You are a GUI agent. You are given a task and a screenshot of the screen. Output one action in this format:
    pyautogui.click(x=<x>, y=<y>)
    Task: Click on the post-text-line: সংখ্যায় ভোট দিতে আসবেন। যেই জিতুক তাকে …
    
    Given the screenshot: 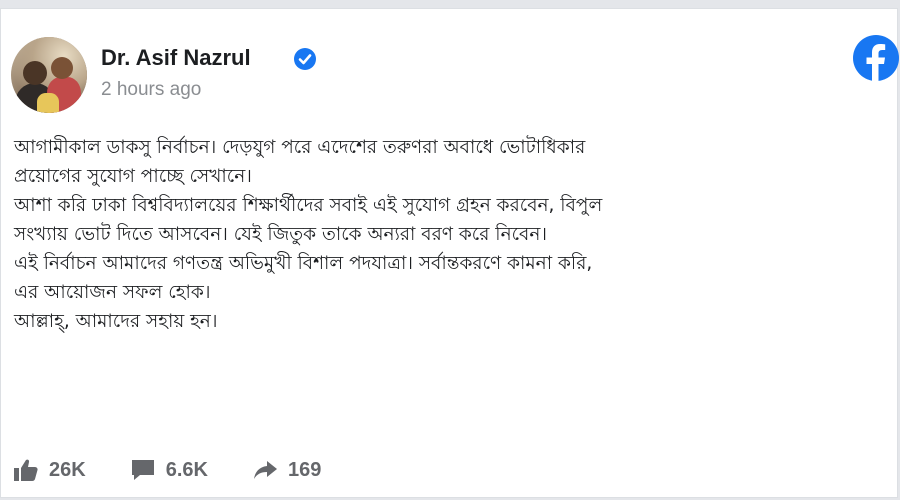 What is the action you would take?
    pyautogui.click(x=280, y=234)
    